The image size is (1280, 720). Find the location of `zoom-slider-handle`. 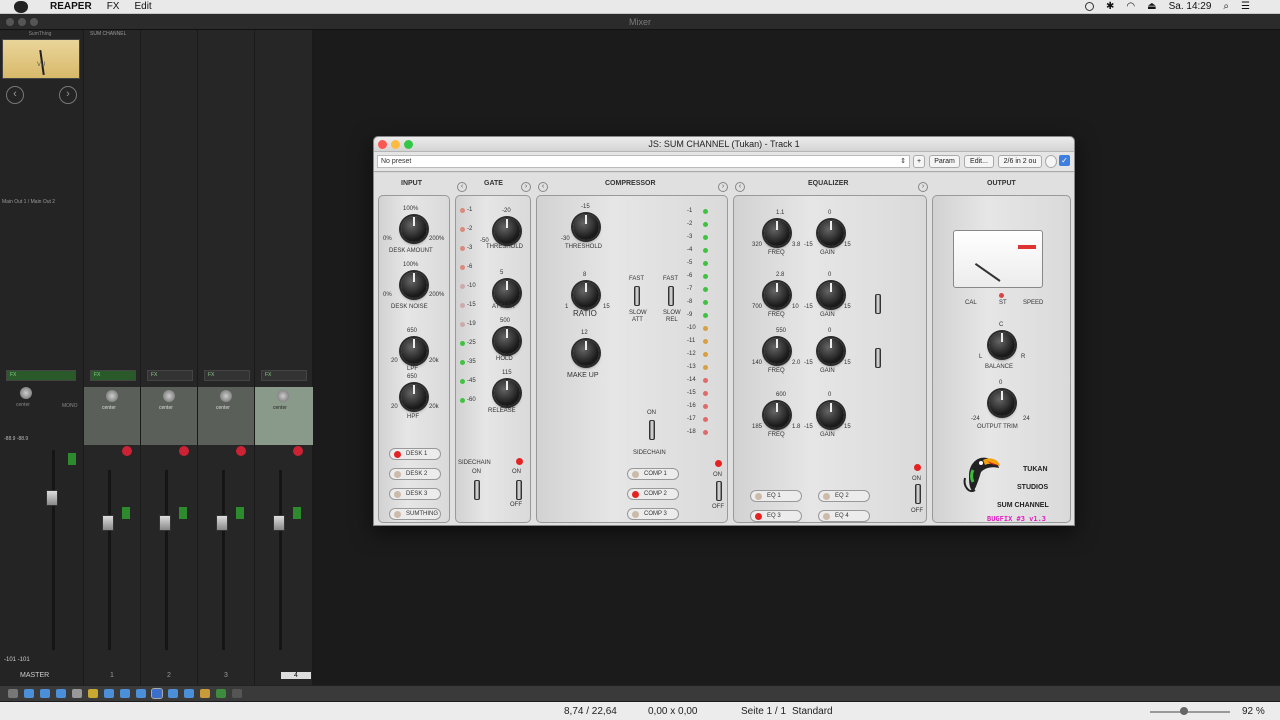

zoom-slider-handle is located at coordinates (1184, 711).